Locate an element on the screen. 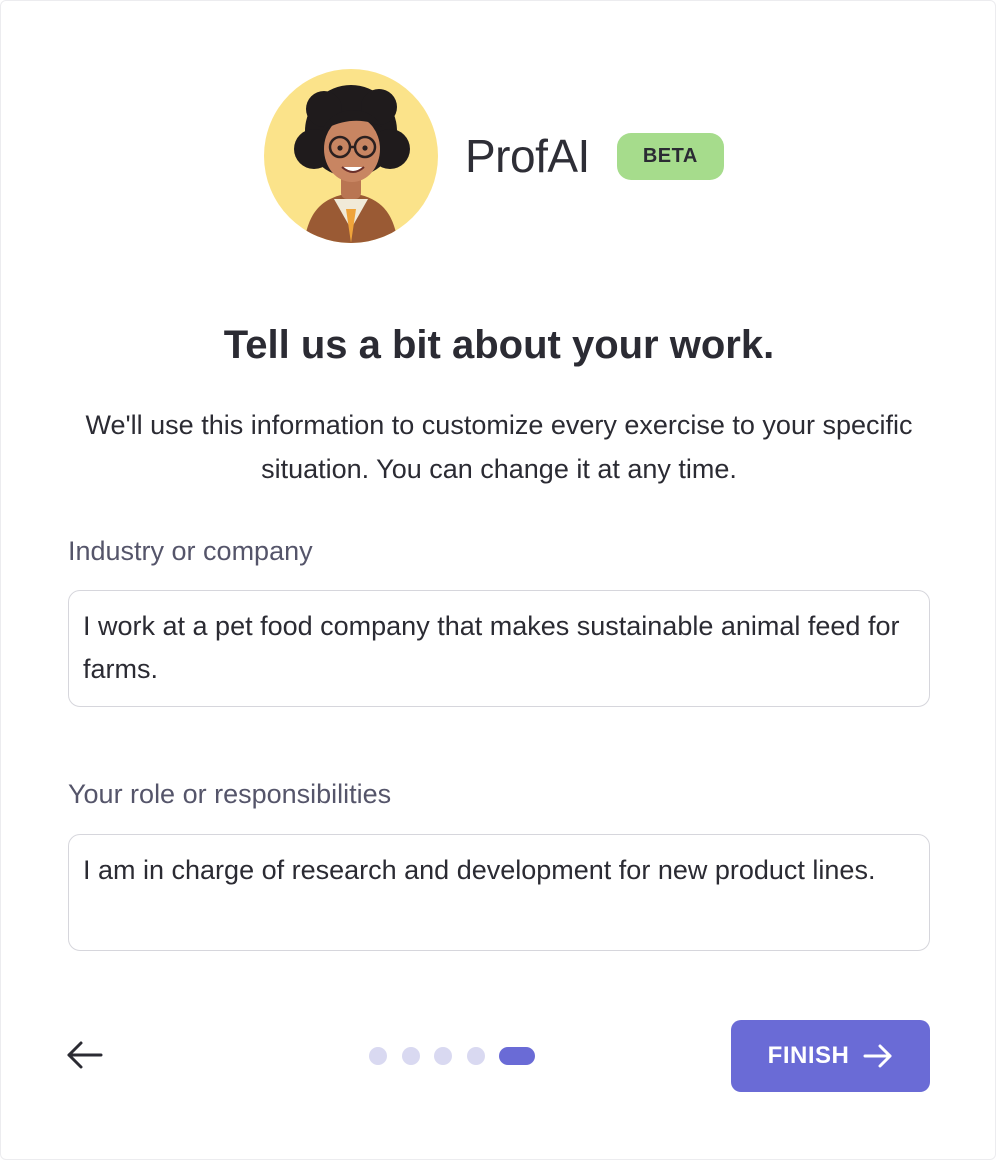 Image resolution: width=996 pixels, height=1160 pixels. step-indicator is located at coordinates (452, 1056).